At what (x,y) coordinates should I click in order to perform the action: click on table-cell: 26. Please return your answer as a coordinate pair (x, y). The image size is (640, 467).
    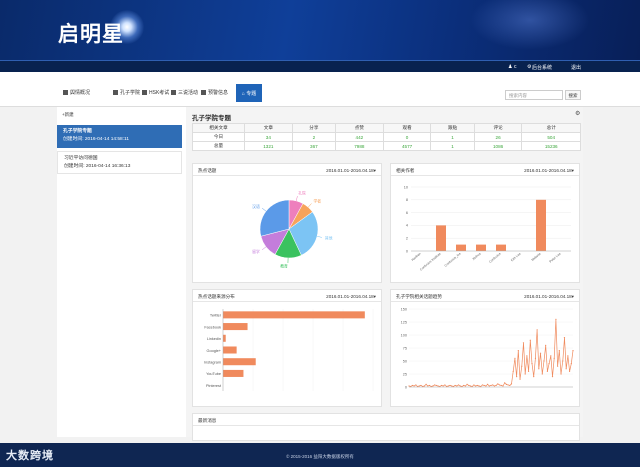
    Looking at the image, I should click on (498, 137).